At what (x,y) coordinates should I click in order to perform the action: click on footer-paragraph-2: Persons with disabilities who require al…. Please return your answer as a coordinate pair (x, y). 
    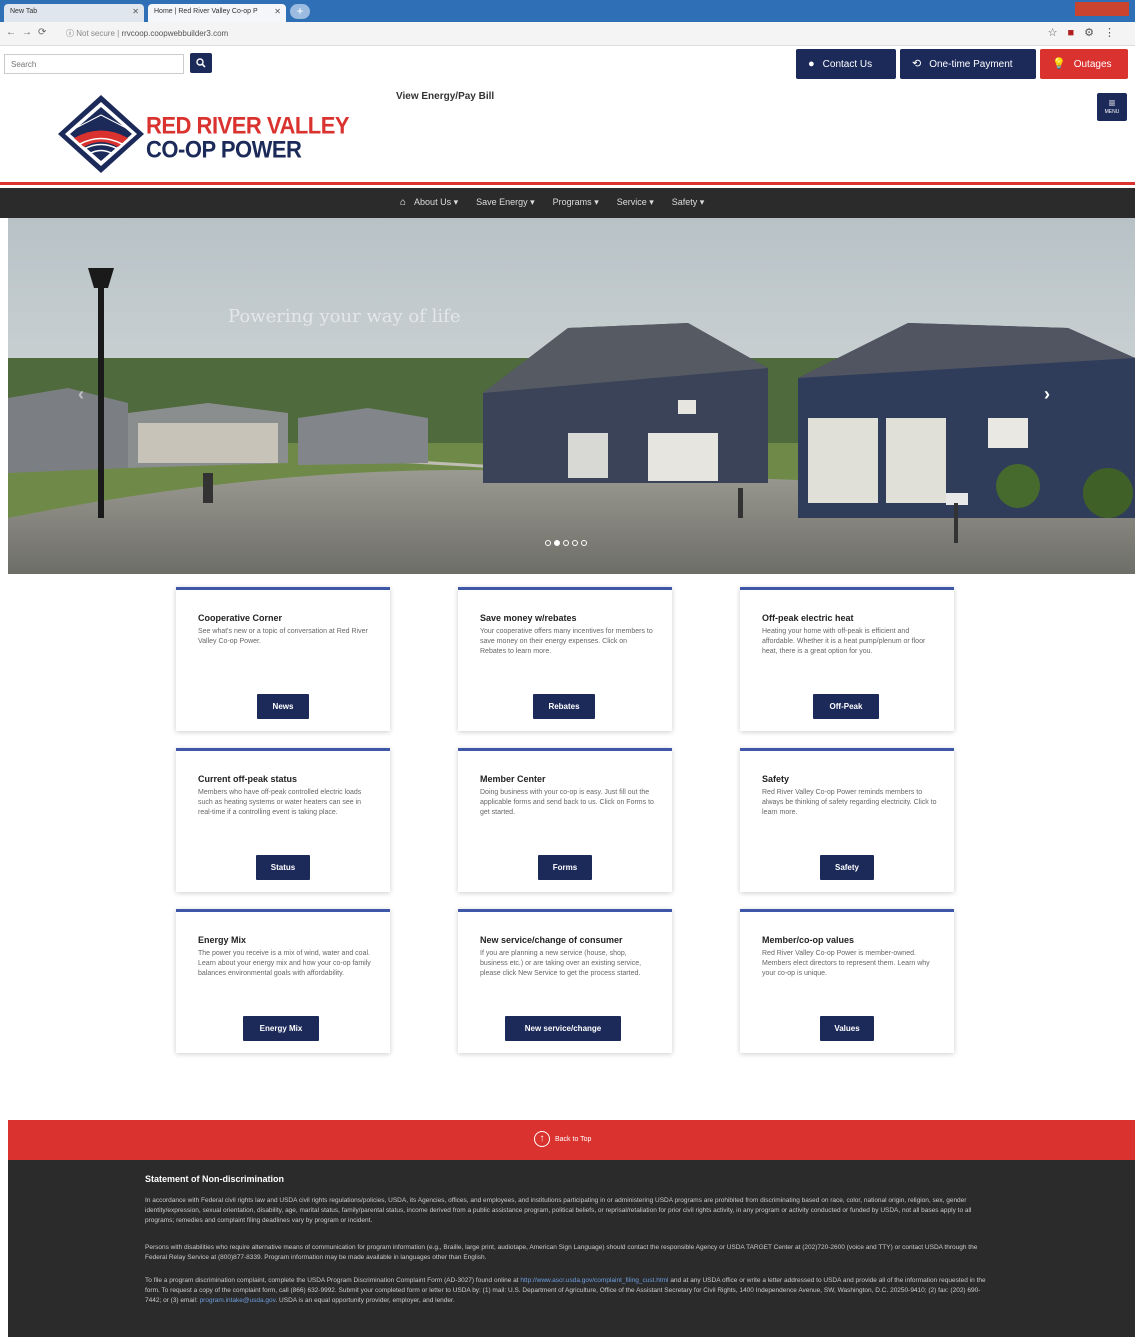
    Looking at the image, I should click on (561, 1252).